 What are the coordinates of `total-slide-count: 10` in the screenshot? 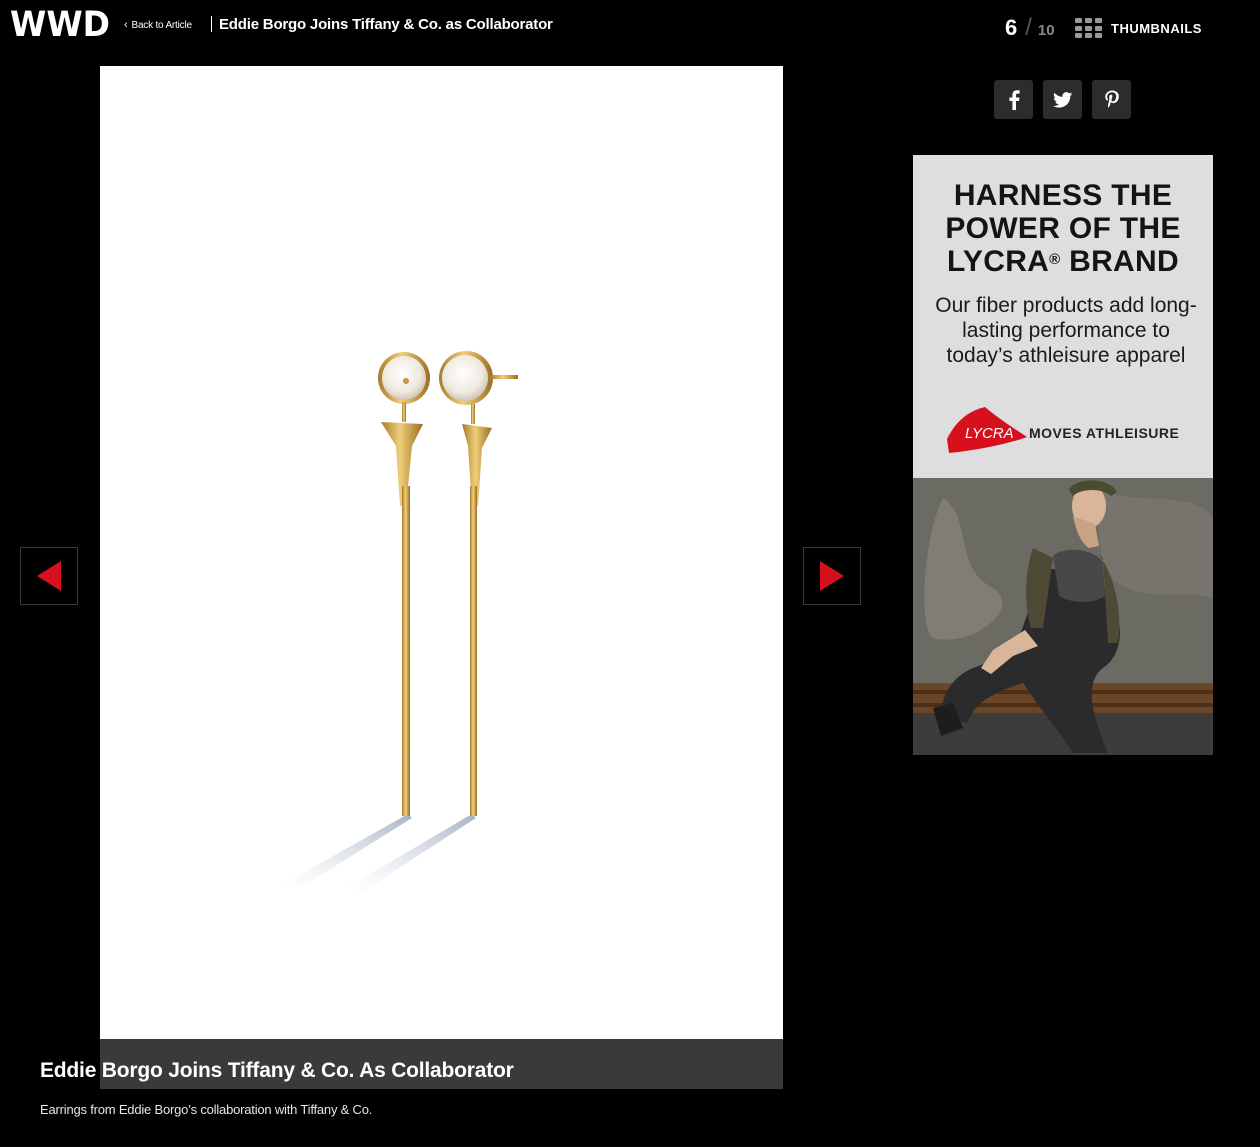 It's located at (1046, 30).